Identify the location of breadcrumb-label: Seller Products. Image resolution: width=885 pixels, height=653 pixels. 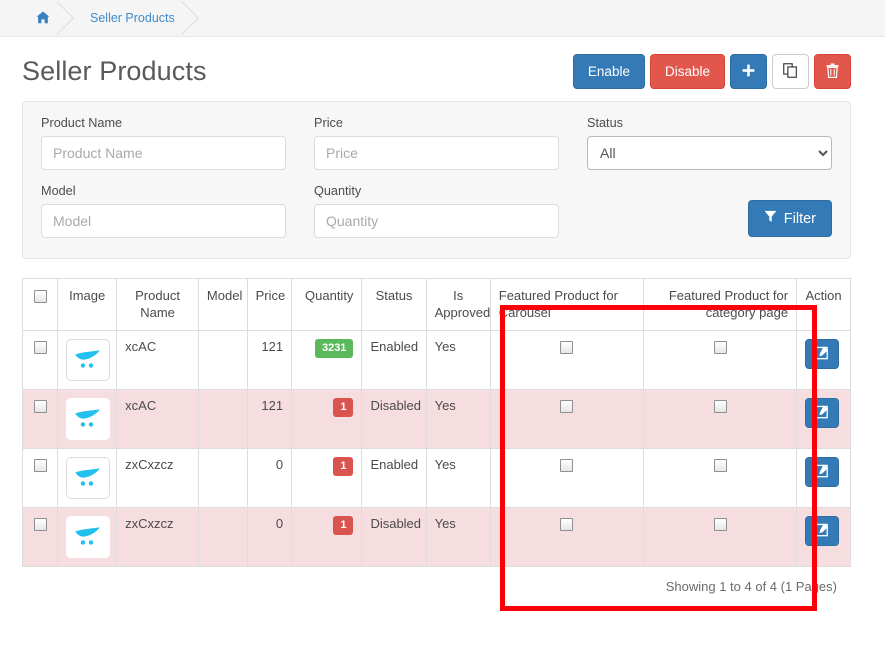
(132, 18).